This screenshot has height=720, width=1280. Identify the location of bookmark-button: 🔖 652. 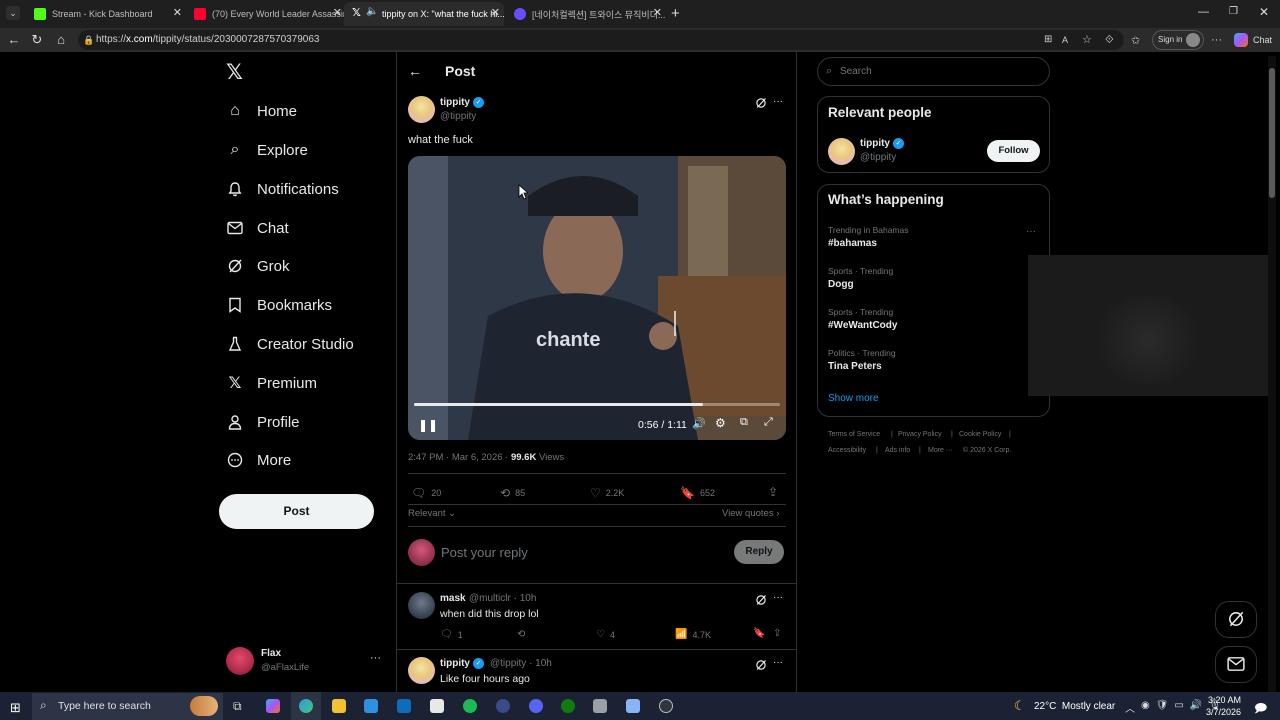
(697, 493).